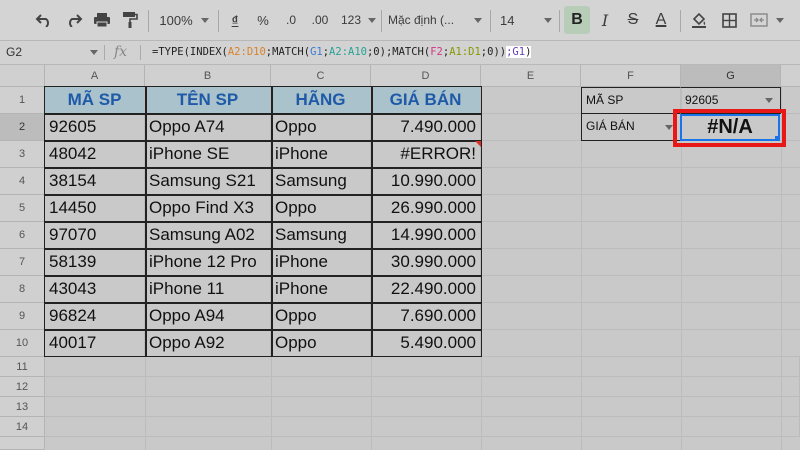 This screenshot has height=450, width=800. I want to click on header-cell-ma-sp: MÃ SP, so click(95, 100).